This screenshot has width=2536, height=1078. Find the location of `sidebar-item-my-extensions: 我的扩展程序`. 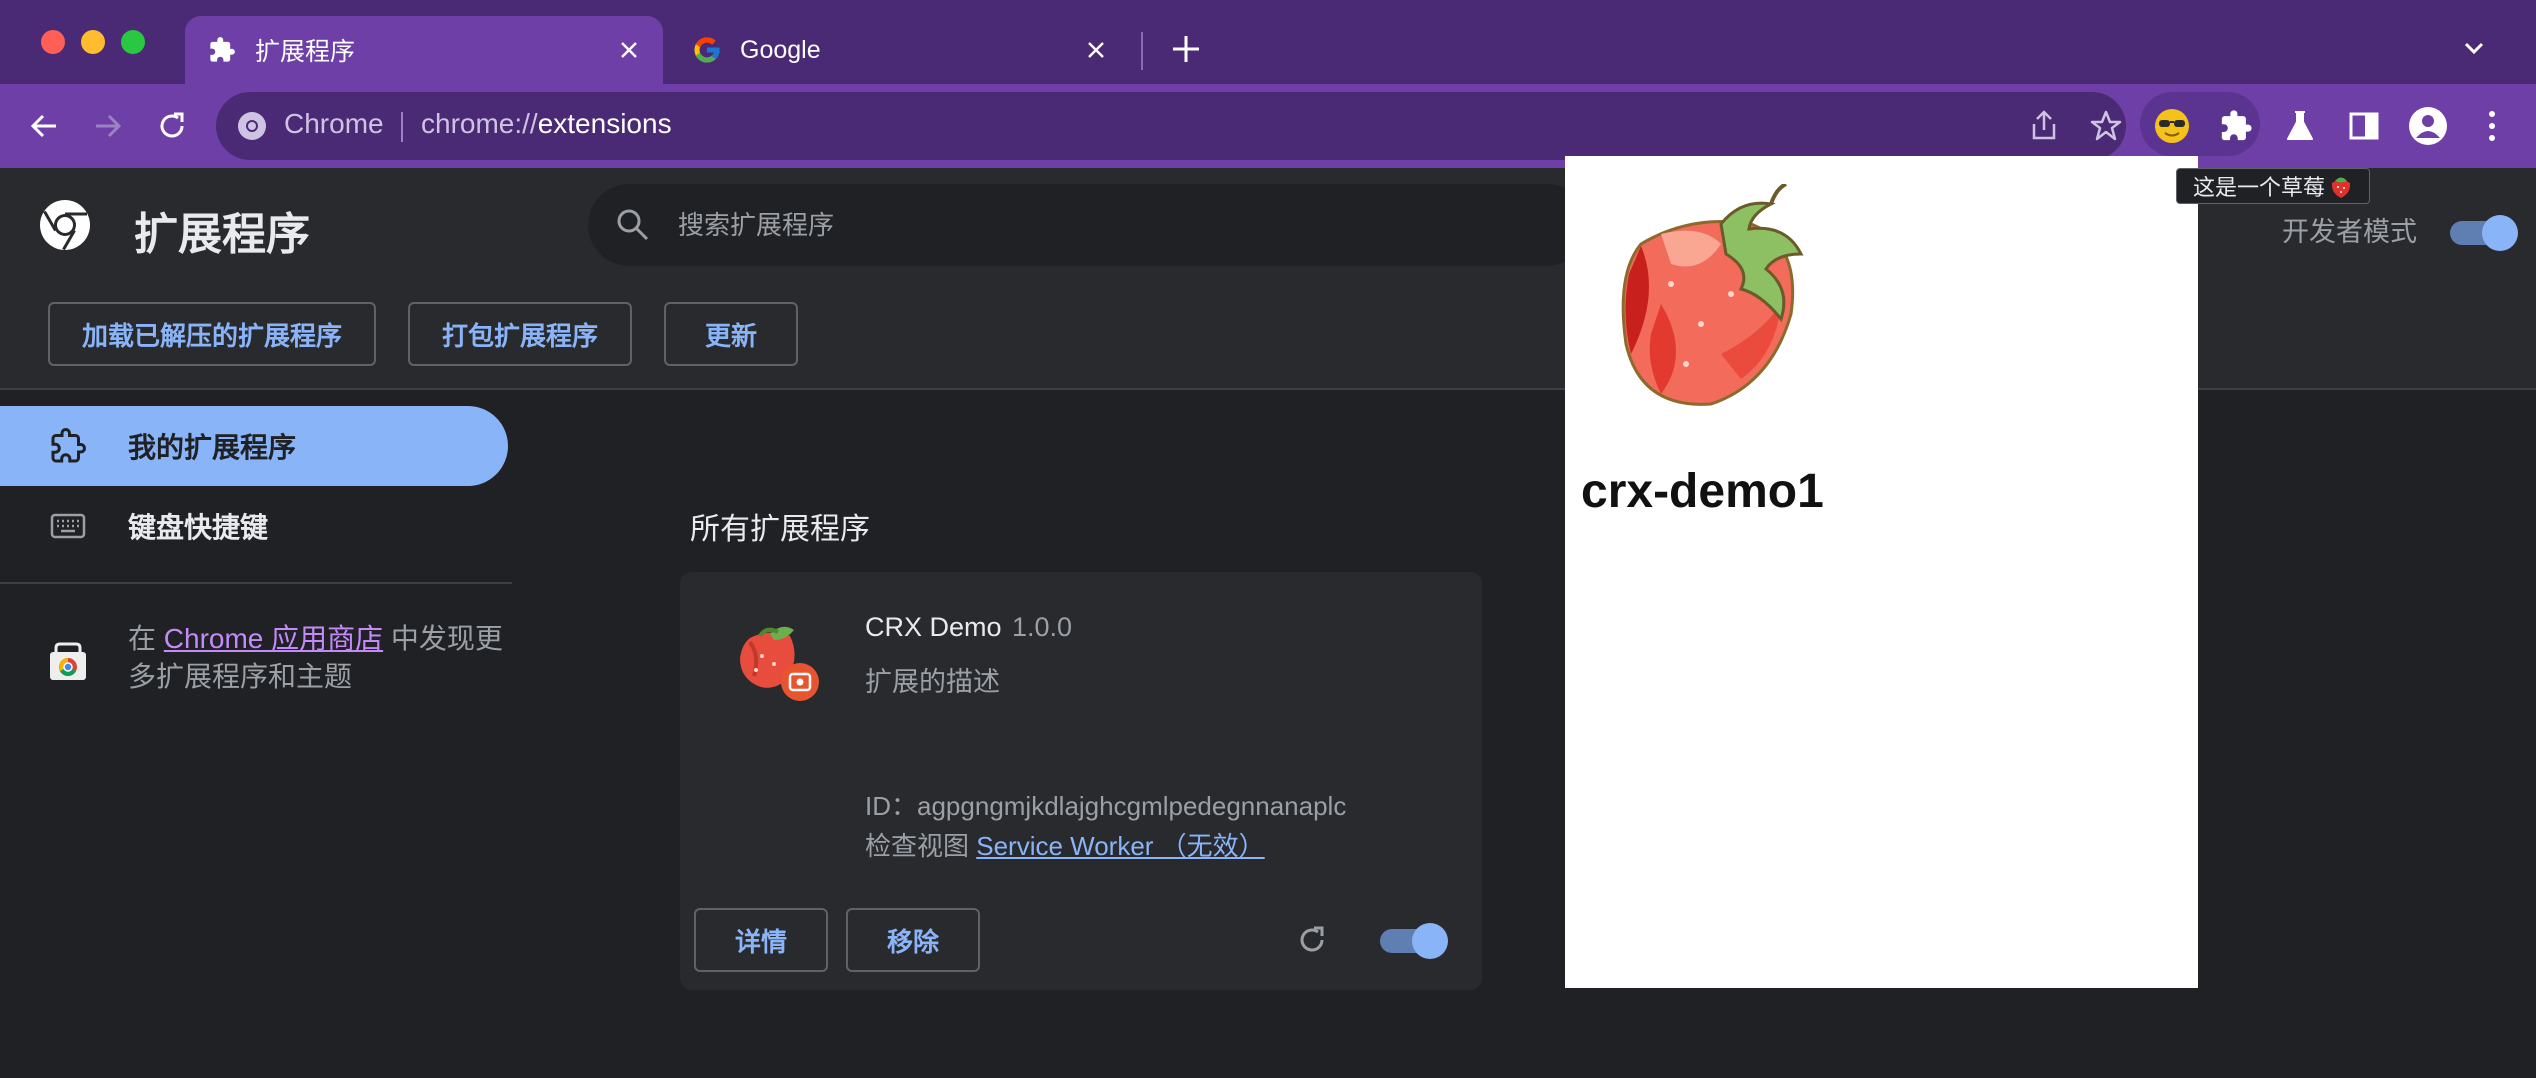

sidebar-item-my-extensions: 我的扩展程序 is located at coordinates (254, 446).